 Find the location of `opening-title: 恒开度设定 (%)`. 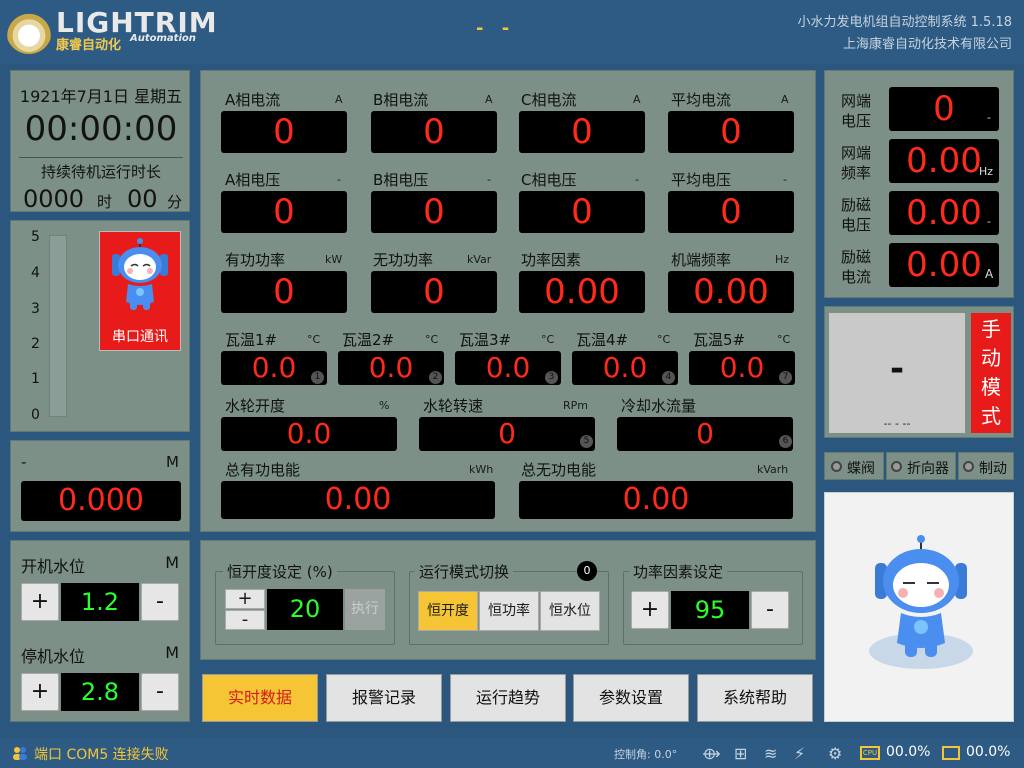

opening-title: 恒开度设定 (%) is located at coordinates (280, 571).